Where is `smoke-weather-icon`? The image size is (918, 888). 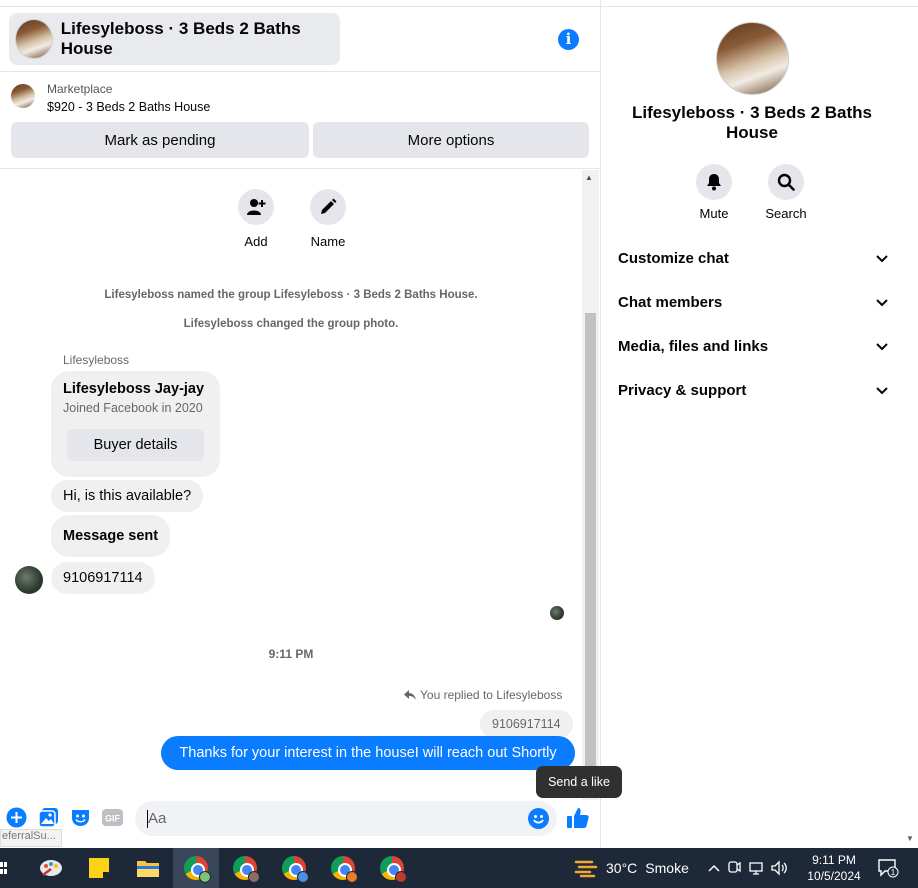
smoke-weather-icon is located at coordinates (586, 869).